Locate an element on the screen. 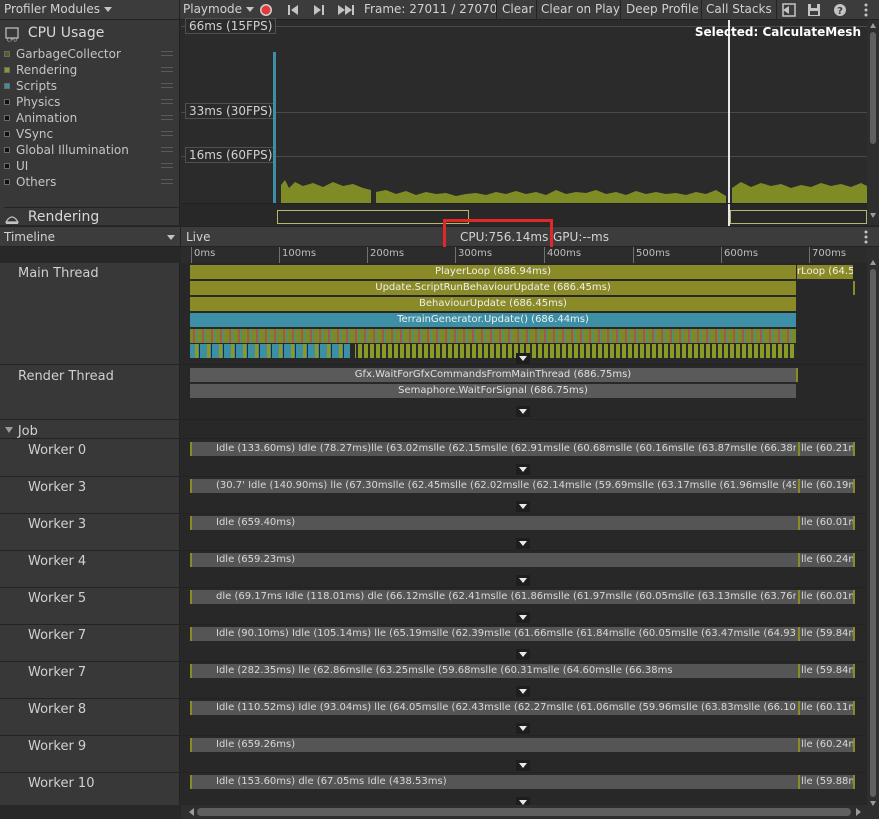 The width and height of the screenshot is (879, 819). marker-playerloop-next: rLoop (64.5 is located at coordinates (825, 272).